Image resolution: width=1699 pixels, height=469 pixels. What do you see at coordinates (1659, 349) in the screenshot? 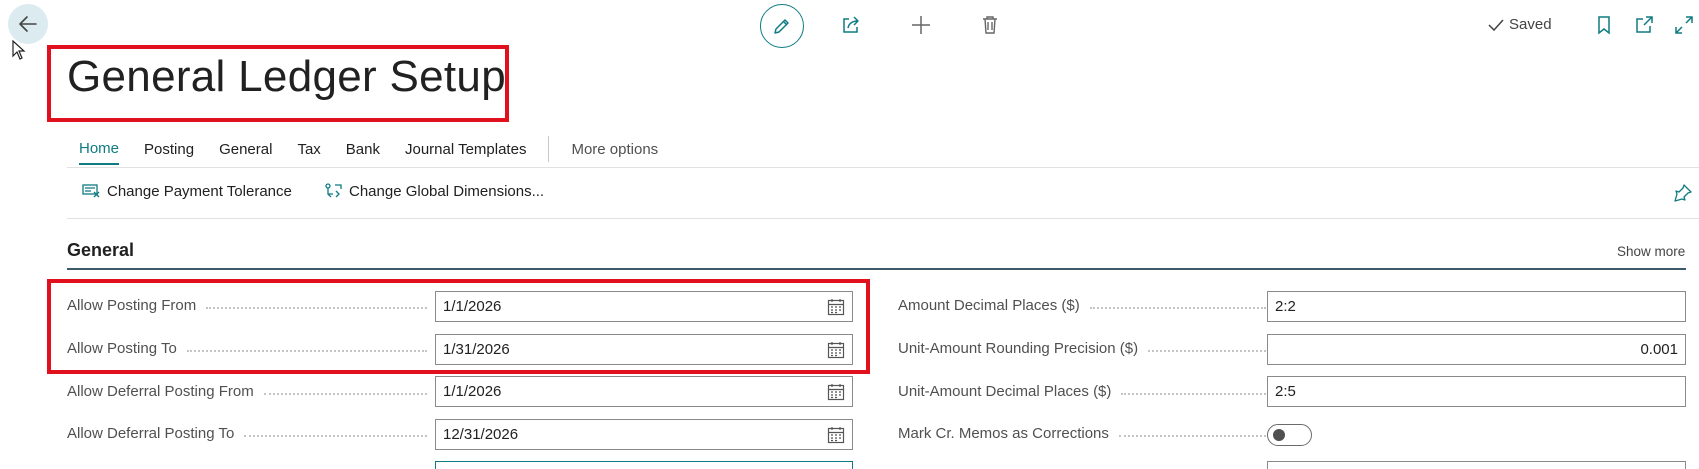
I see `unit-amount-rounding-precision-value: 0.001` at bounding box center [1659, 349].